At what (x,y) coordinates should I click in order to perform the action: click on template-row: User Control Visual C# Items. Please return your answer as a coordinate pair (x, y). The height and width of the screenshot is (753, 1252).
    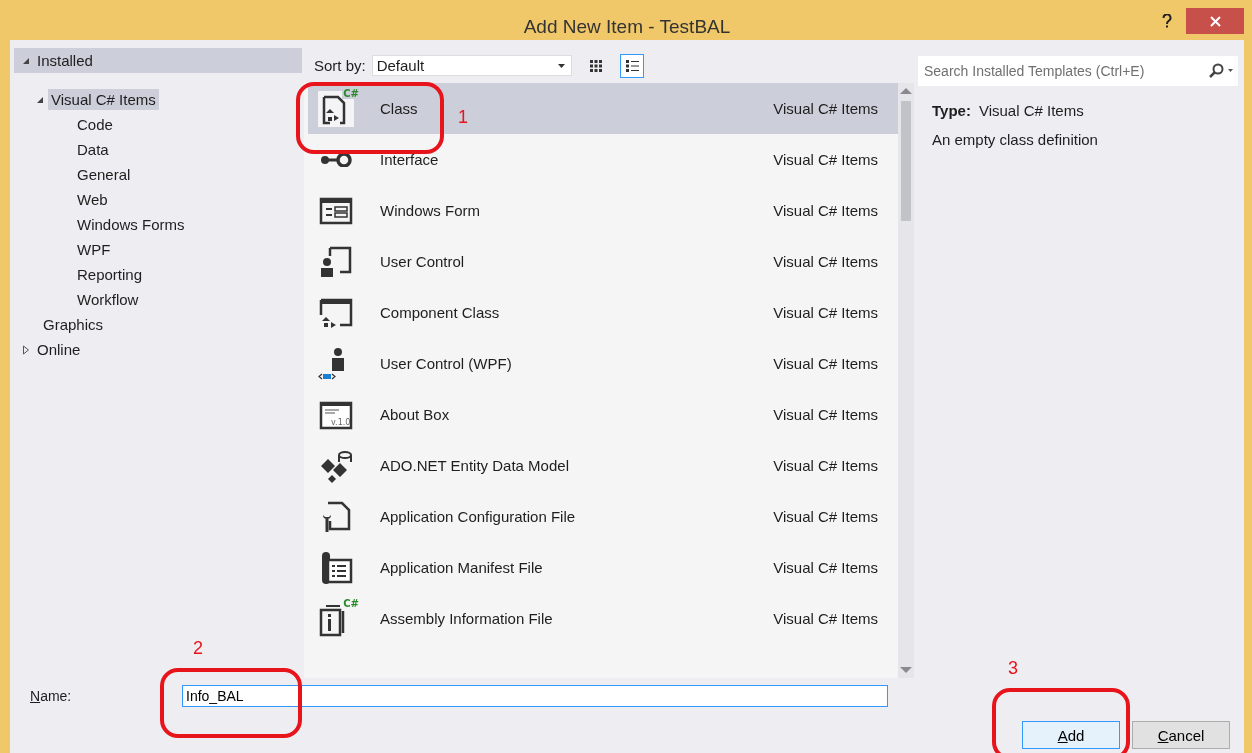
    Looking at the image, I should click on (603, 261).